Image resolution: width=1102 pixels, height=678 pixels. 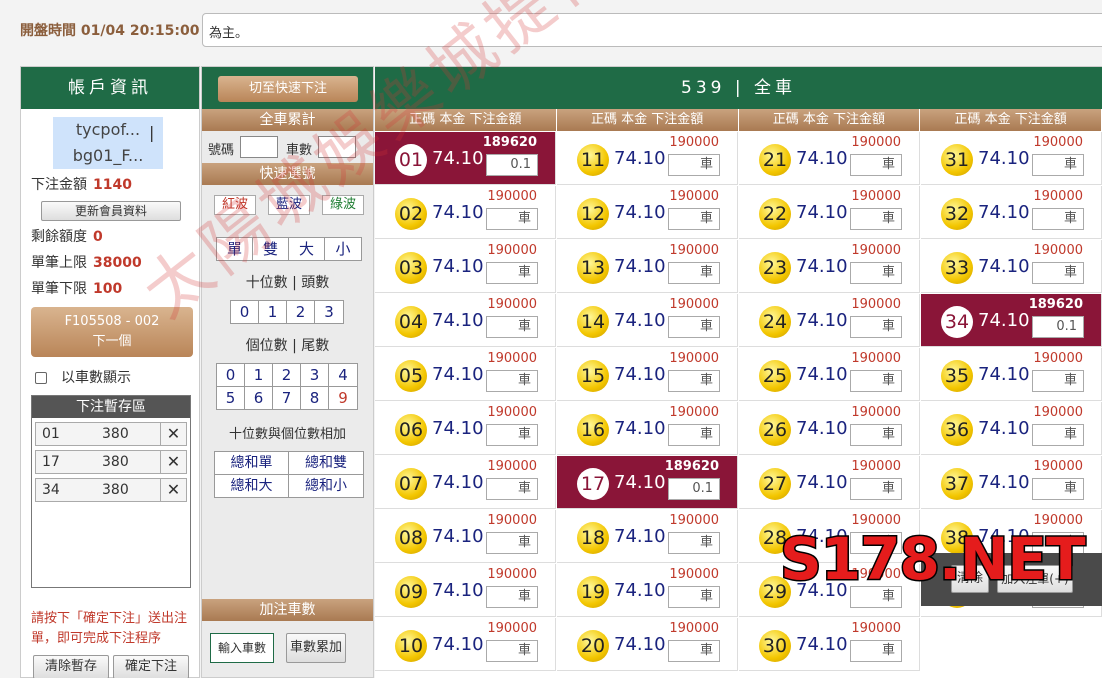 What do you see at coordinates (829, 212) in the screenshot?
I see `number-cell-22: 22 74.10 190000 車` at bounding box center [829, 212].